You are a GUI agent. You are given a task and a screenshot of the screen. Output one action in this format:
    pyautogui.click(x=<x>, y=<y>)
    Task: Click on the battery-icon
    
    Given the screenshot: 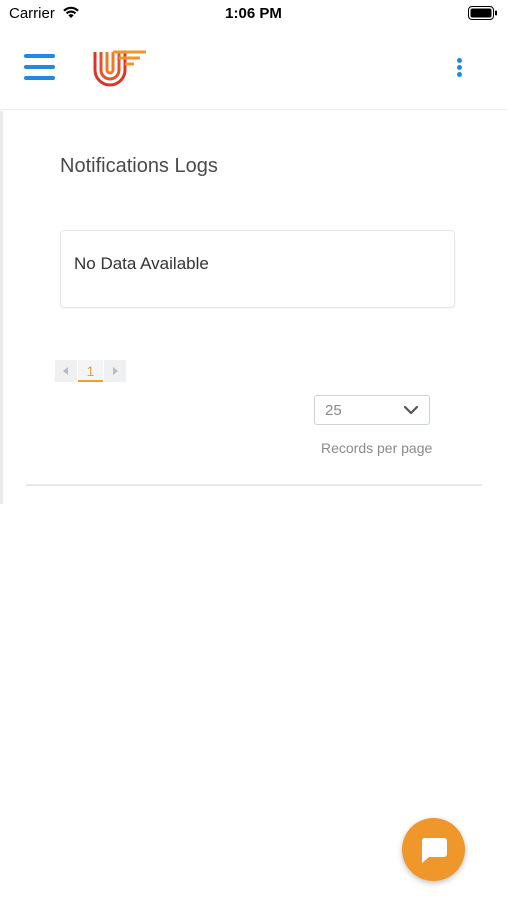 What is the action you would take?
    pyautogui.click(x=482, y=13)
    